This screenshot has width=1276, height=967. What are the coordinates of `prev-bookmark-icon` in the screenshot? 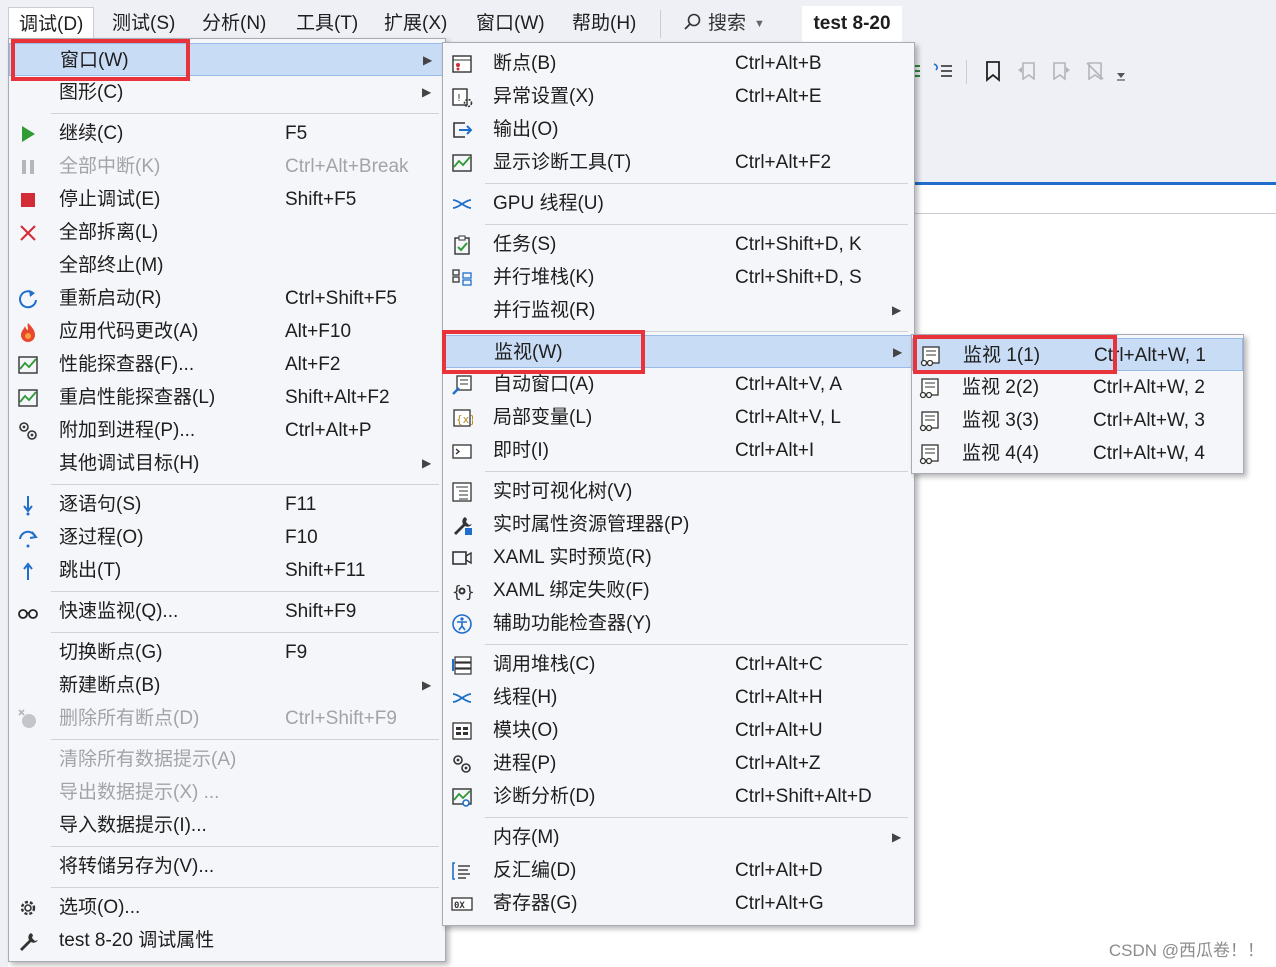 It's located at (1027, 71).